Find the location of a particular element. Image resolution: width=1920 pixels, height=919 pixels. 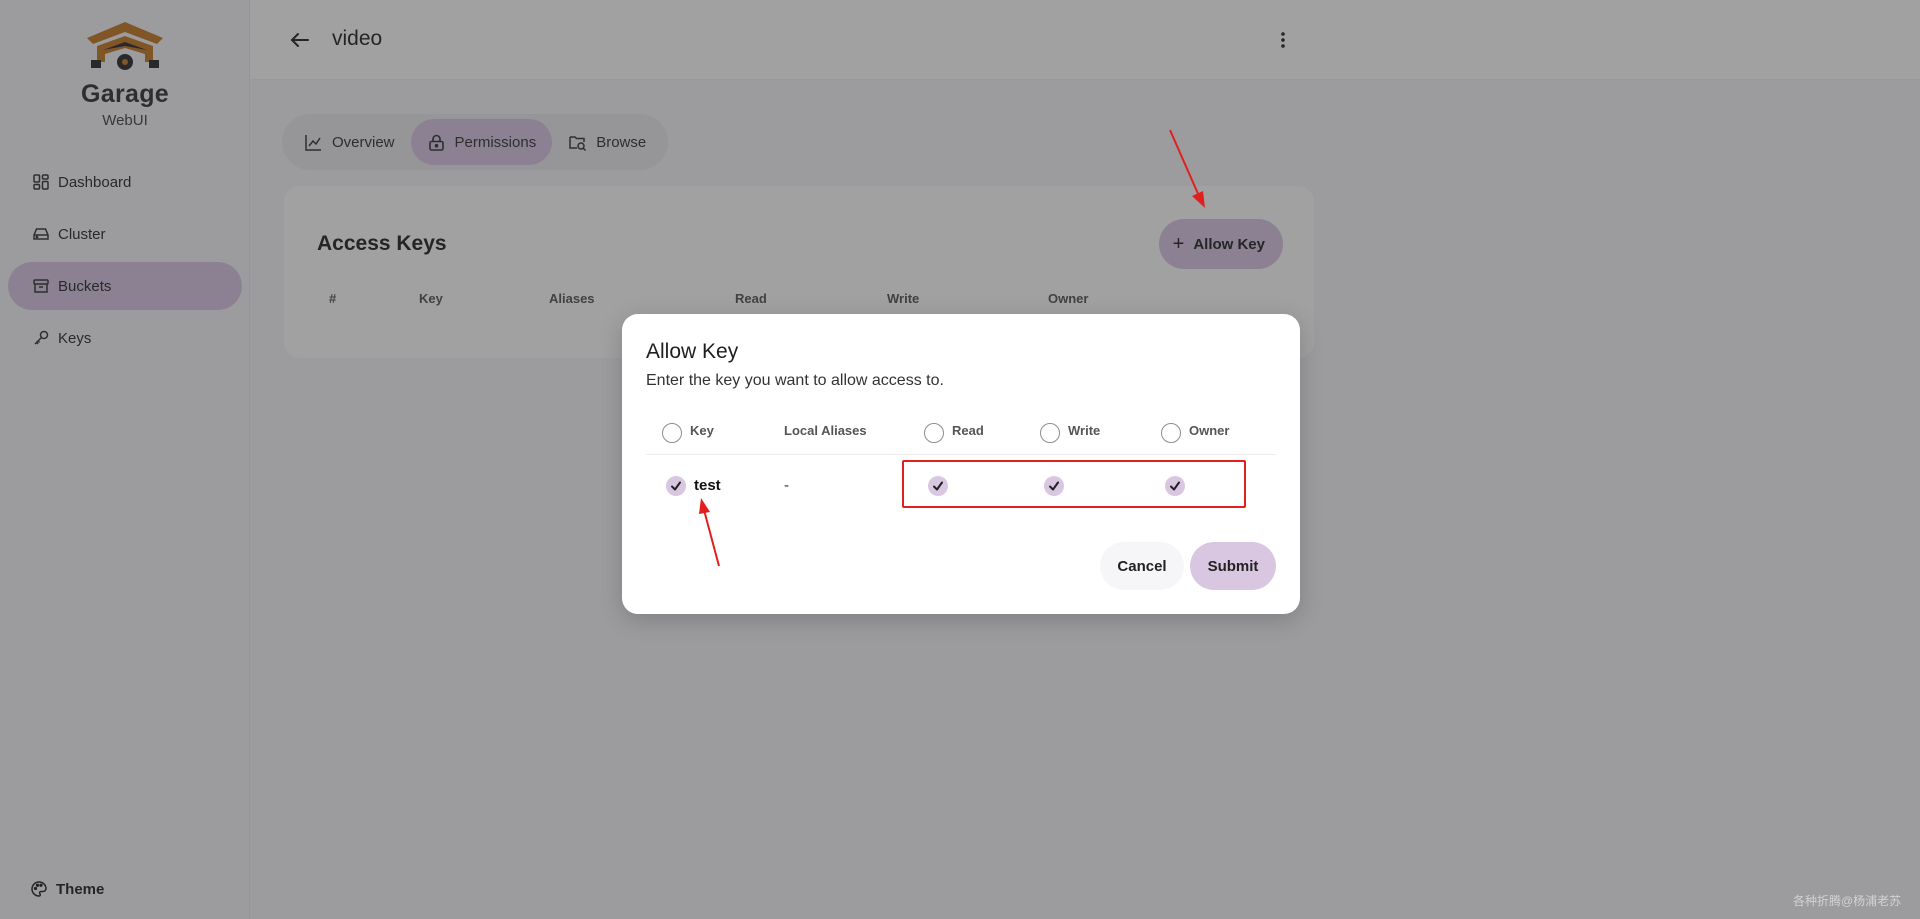

dialog-title: Allow Key is located at coordinates (692, 351).